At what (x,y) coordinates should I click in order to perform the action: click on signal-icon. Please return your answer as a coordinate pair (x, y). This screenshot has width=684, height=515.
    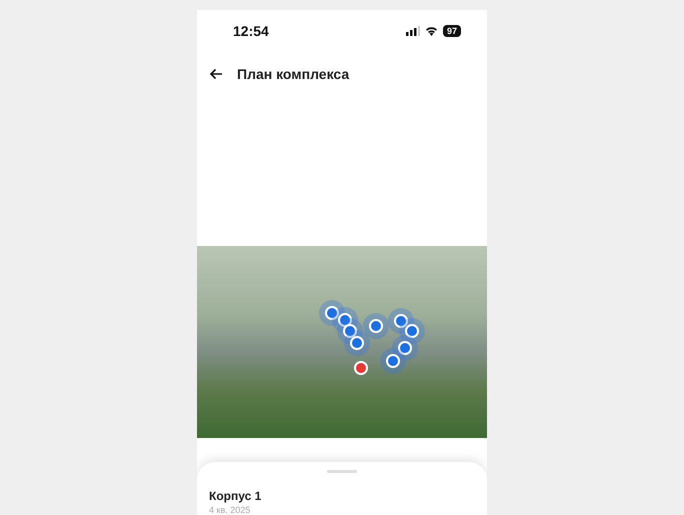
    Looking at the image, I should click on (413, 31).